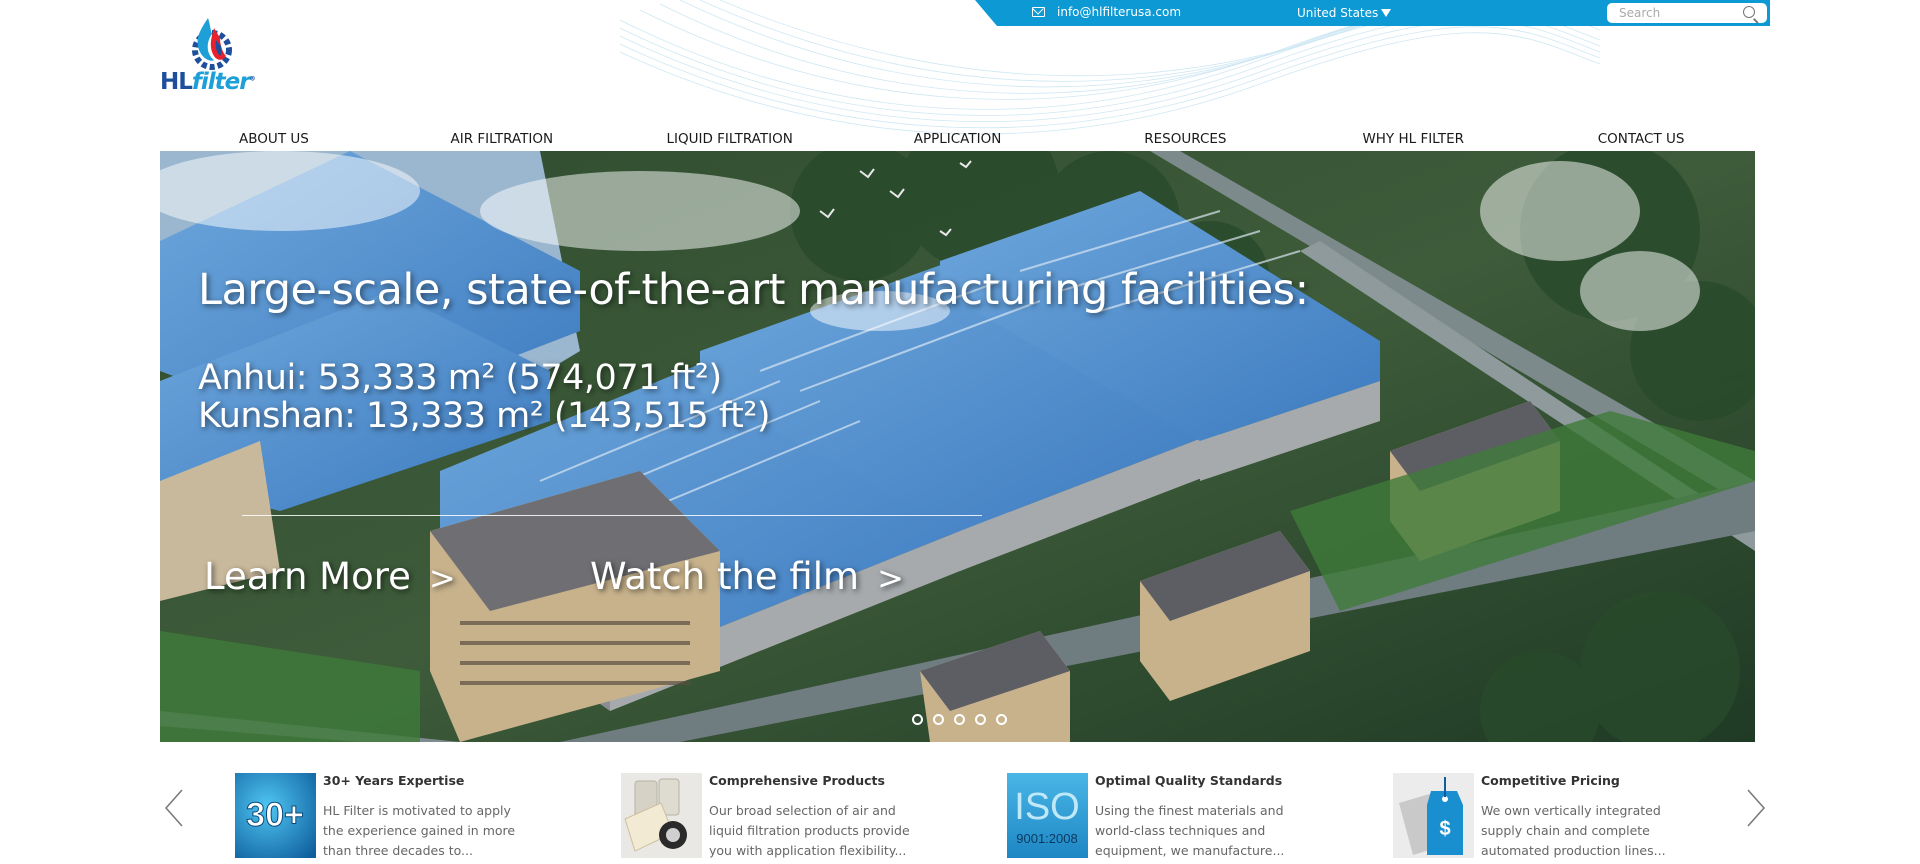 The width and height of the screenshot is (1920, 864). Describe the element at coordinates (1671, 13) in the screenshot. I see `search-input` at that location.